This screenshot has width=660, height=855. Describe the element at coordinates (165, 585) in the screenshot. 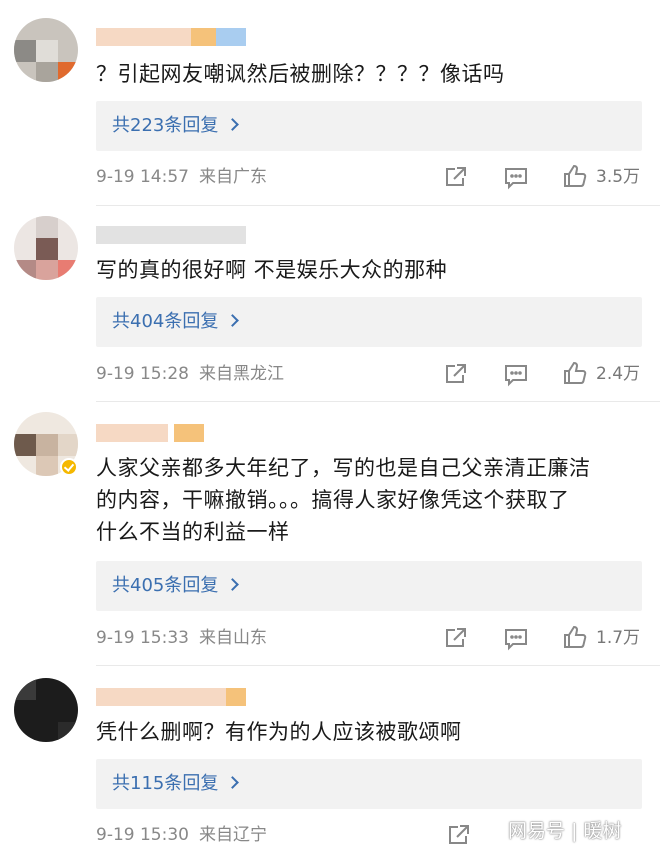

I see `replies-label: 共405条回复` at that location.